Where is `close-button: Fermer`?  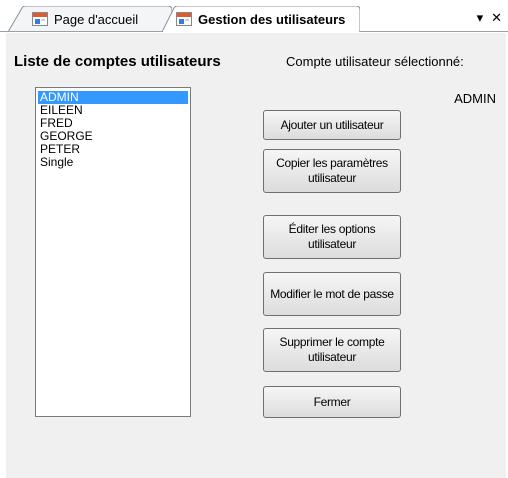
close-button: Fermer is located at coordinates (332, 402).